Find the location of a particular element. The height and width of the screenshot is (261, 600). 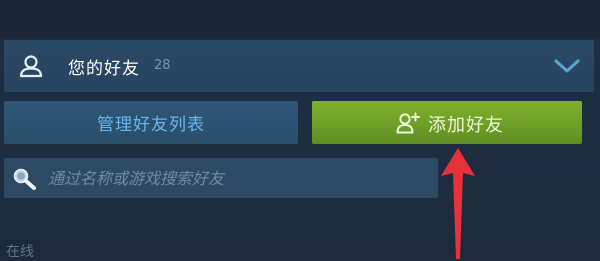

friends-title: 您的好友 is located at coordinates (104, 69).